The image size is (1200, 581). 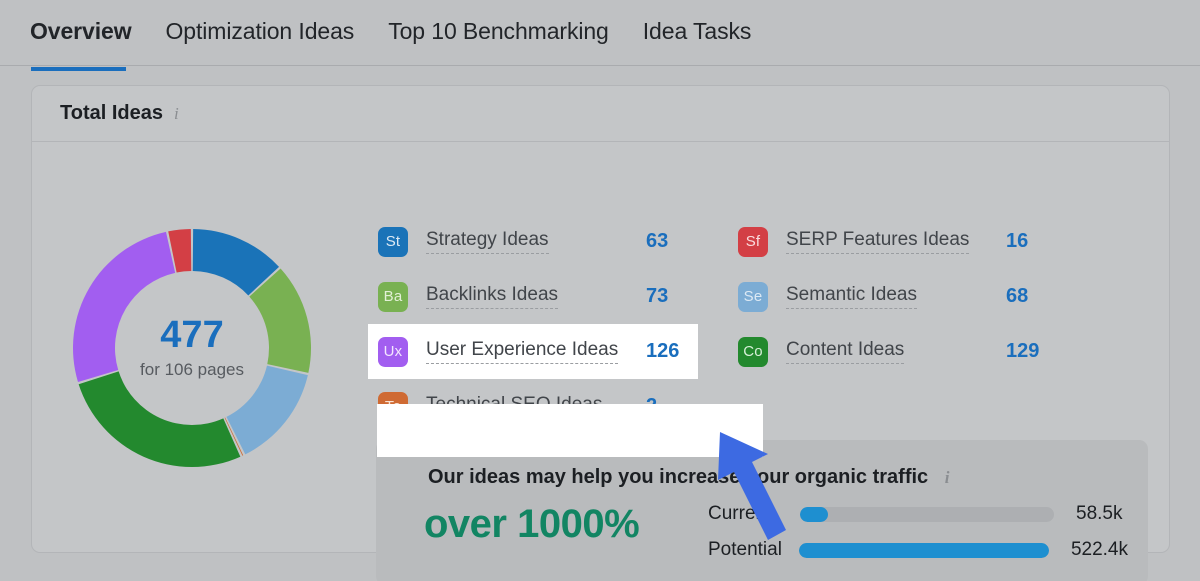 I want to click on traffic-info-icon: i, so click(x=947, y=478).